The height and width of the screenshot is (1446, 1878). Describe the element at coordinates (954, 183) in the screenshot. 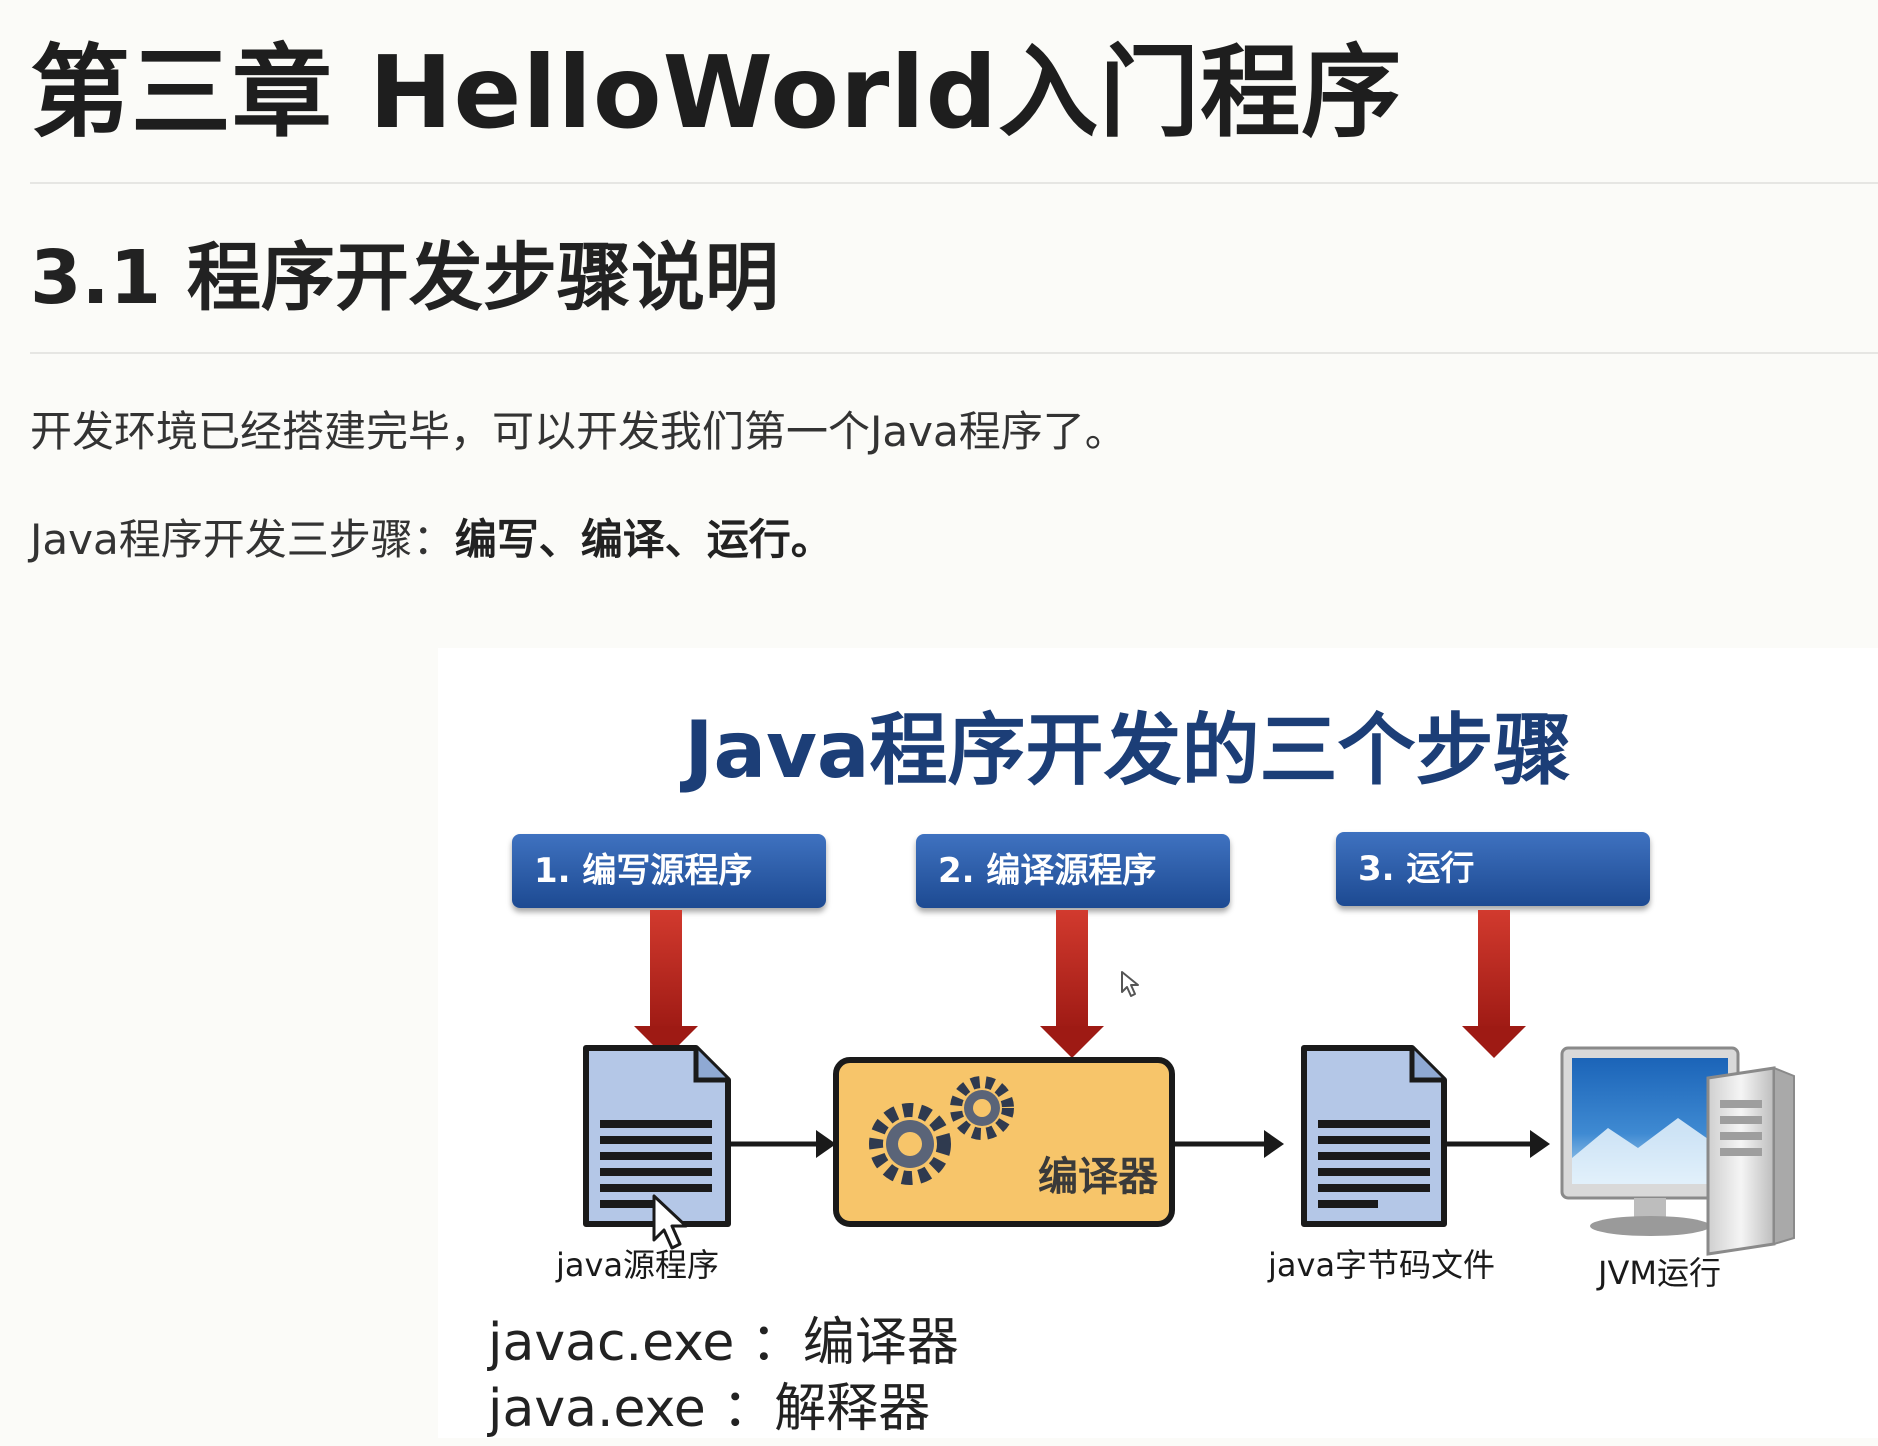

I see `chapter-divider` at that location.